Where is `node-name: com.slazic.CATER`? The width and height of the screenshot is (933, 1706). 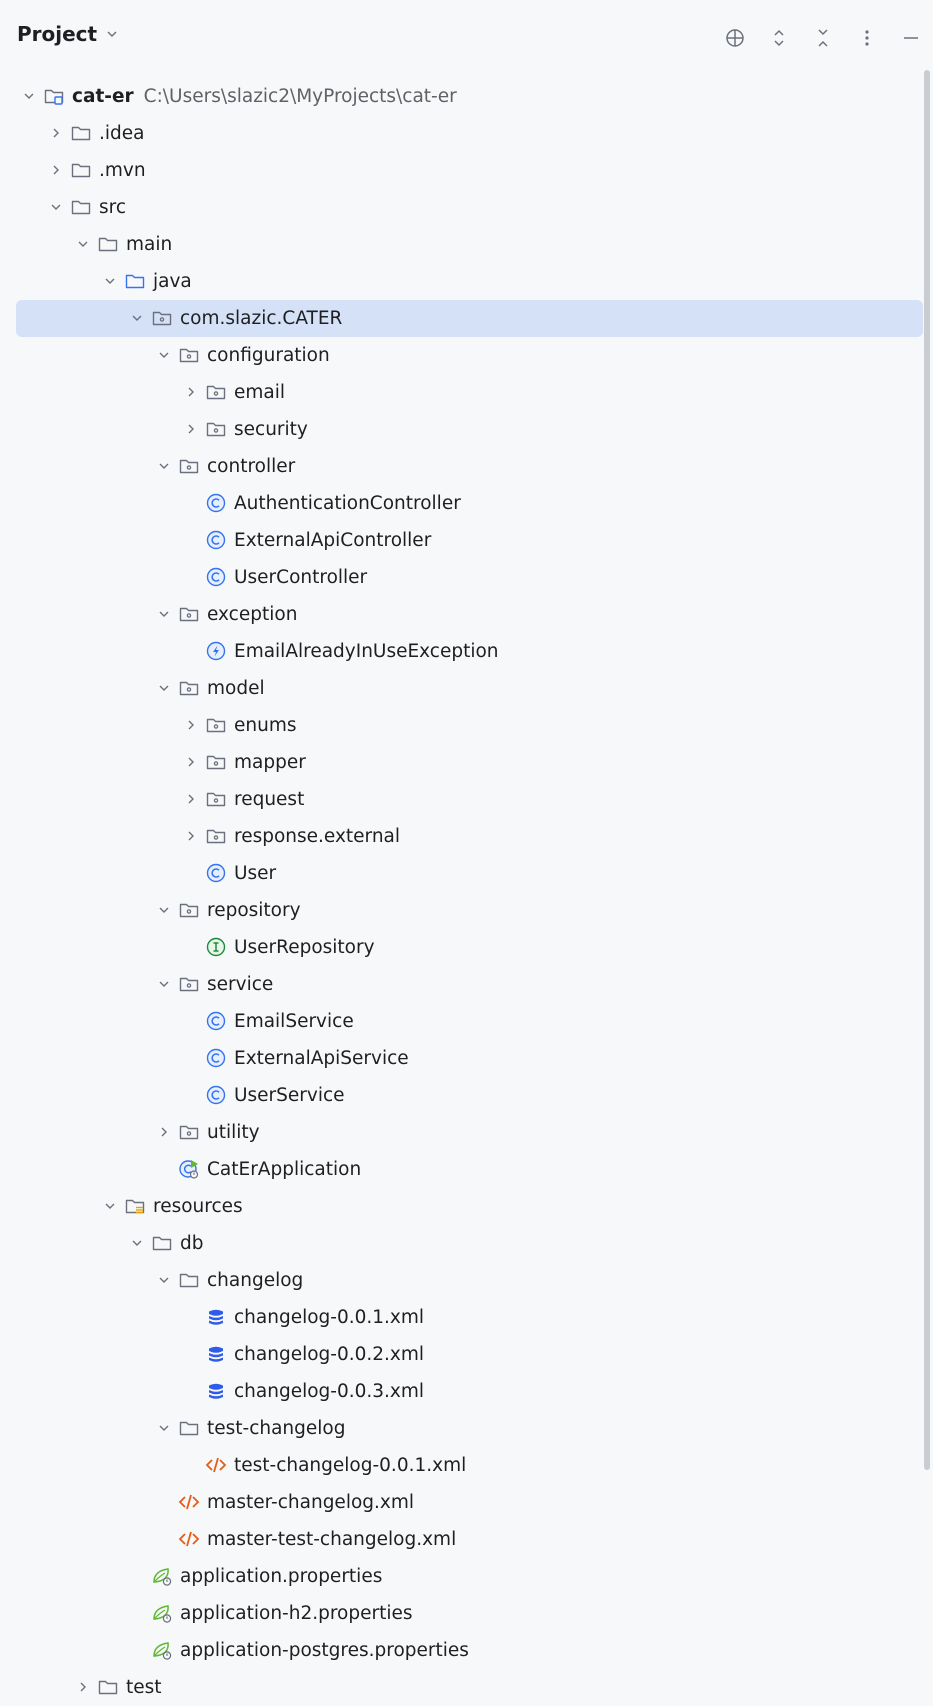 node-name: com.slazic.CATER is located at coordinates (261, 318).